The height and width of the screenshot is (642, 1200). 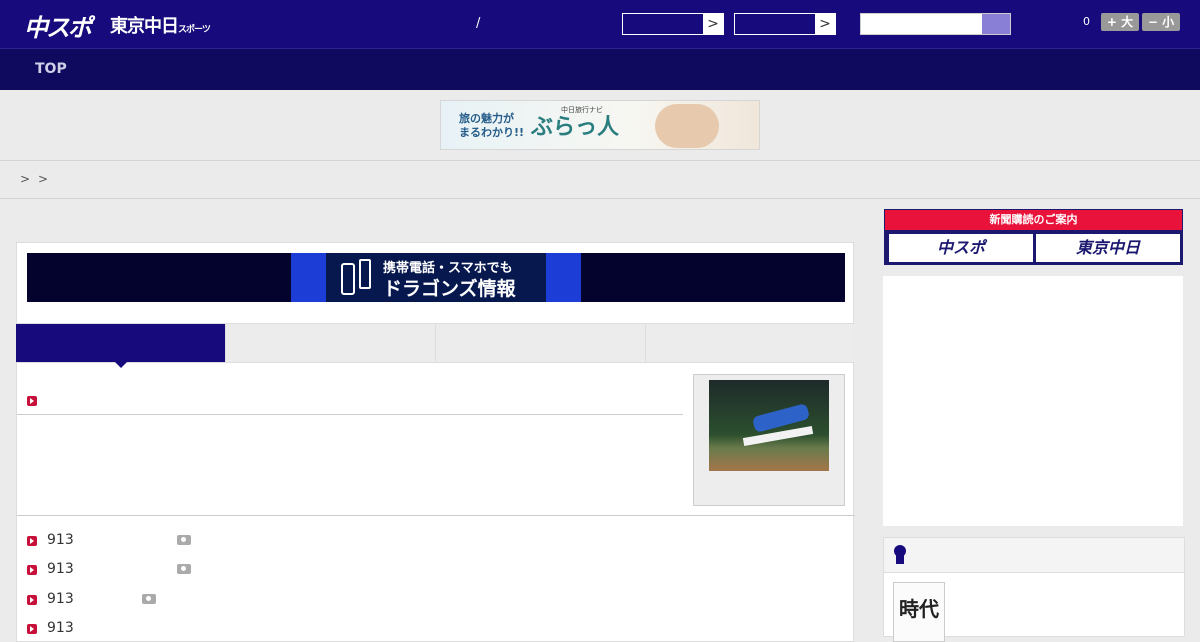 I want to click on category-tabs, so click(x=435, y=345).